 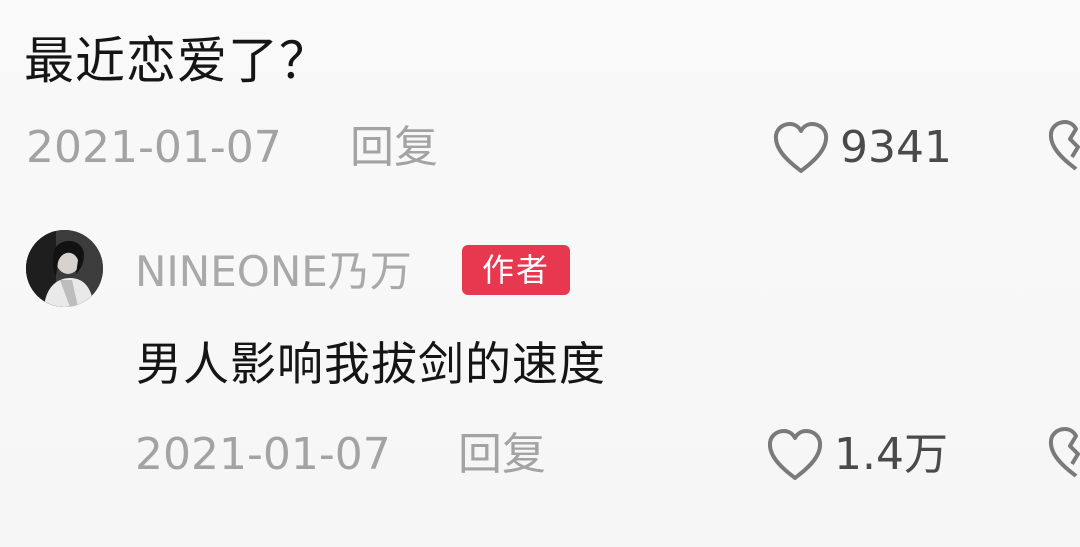 What do you see at coordinates (177, 61) in the screenshot?
I see `comment-text: 最近恋爱了？` at bounding box center [177, 61].